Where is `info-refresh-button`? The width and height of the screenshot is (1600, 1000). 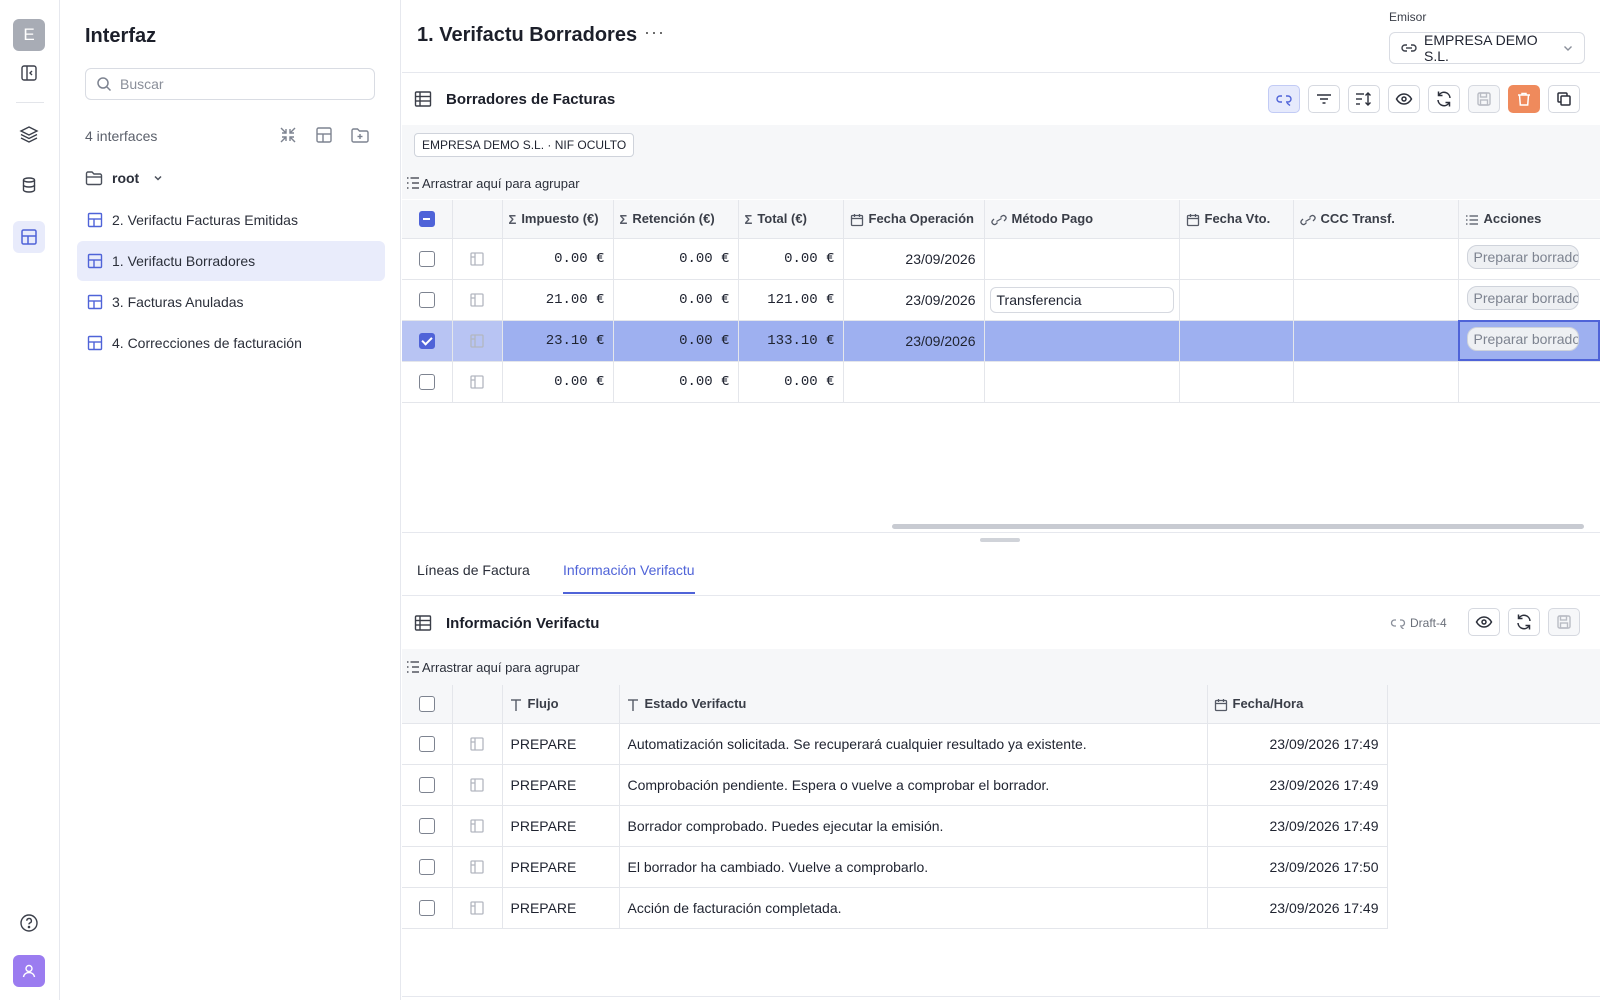 info-refresh-button is located at coordinates (1524, 622).